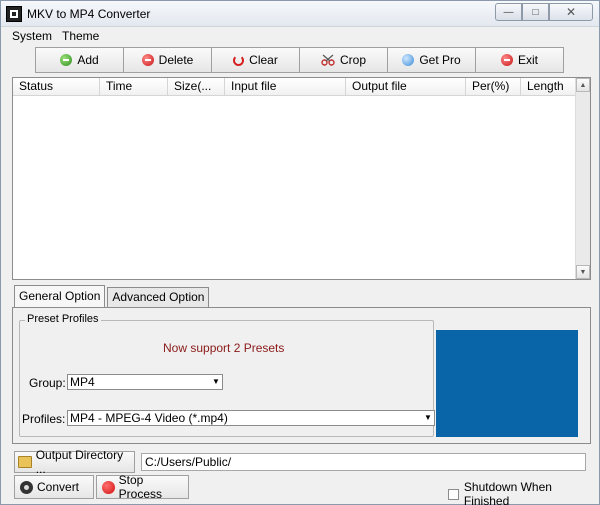 The image size is (600, 505). Describe the element at coordinates (406, 87) in the screenshot. I see `column-output-file: Output file` at that location.